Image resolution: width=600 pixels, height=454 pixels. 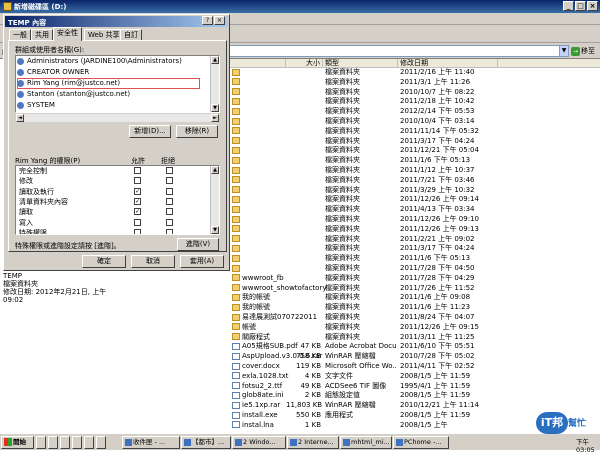 I want to click on file-date: 1995/4/1 上午 11:59, so click(x=435, y=385).